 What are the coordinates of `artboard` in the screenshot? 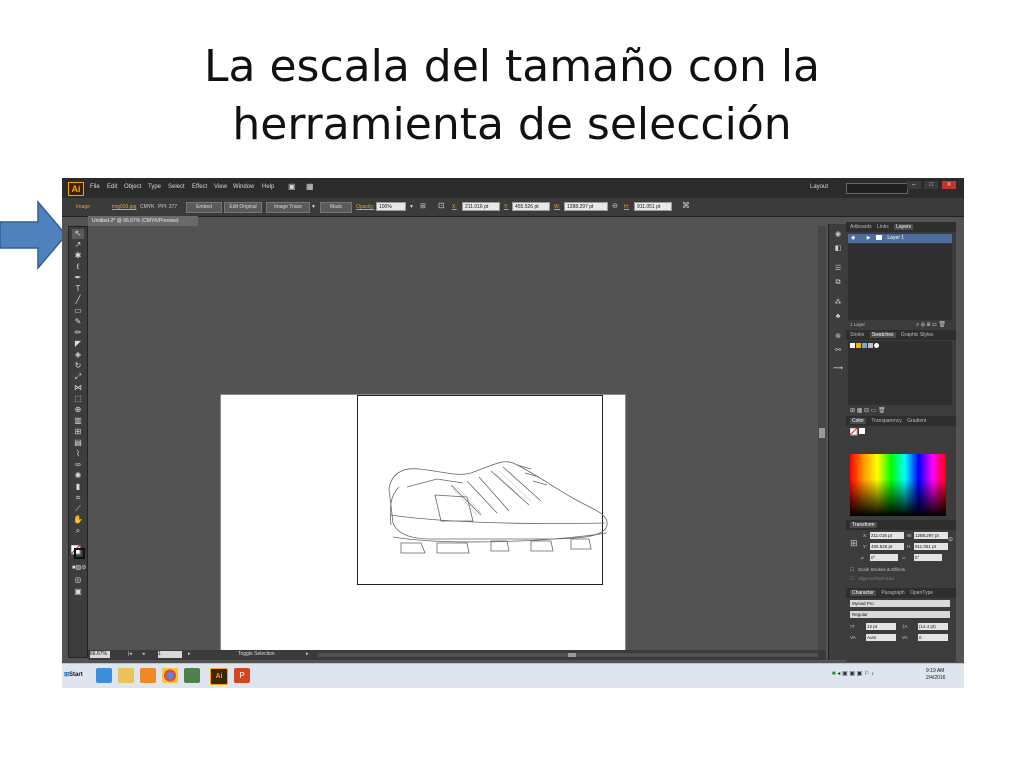 It's located at (423, 523).